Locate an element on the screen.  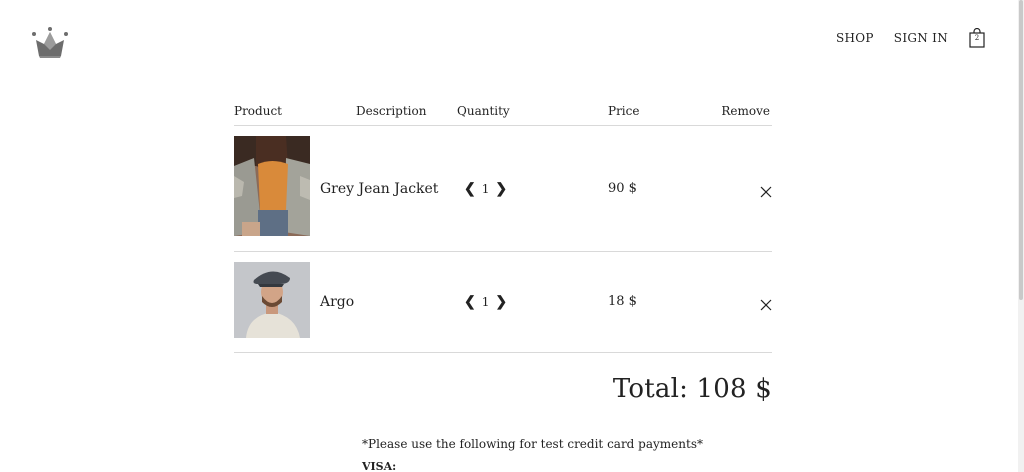
cart-row: Grey Jean Jacket ❮ 1 ❯ 90 $ is located at coordinates (503, 189).